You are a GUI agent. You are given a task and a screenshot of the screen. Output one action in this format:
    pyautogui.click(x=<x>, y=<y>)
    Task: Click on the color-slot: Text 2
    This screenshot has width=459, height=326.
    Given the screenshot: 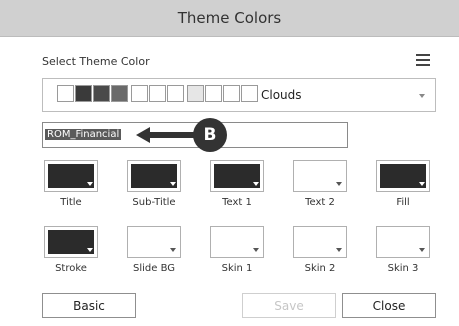 What is the action you would take?
    pyautogui.click(x=320, y=184)
    